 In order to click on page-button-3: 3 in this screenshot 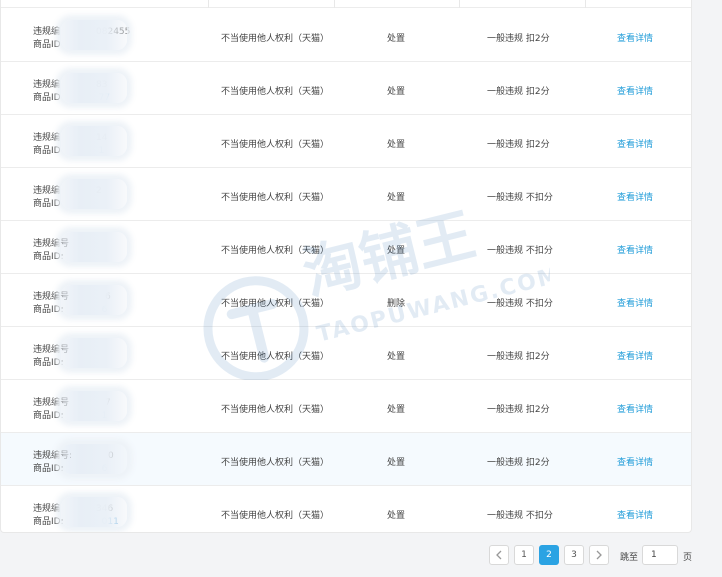, I will do `click(574, 555)`.